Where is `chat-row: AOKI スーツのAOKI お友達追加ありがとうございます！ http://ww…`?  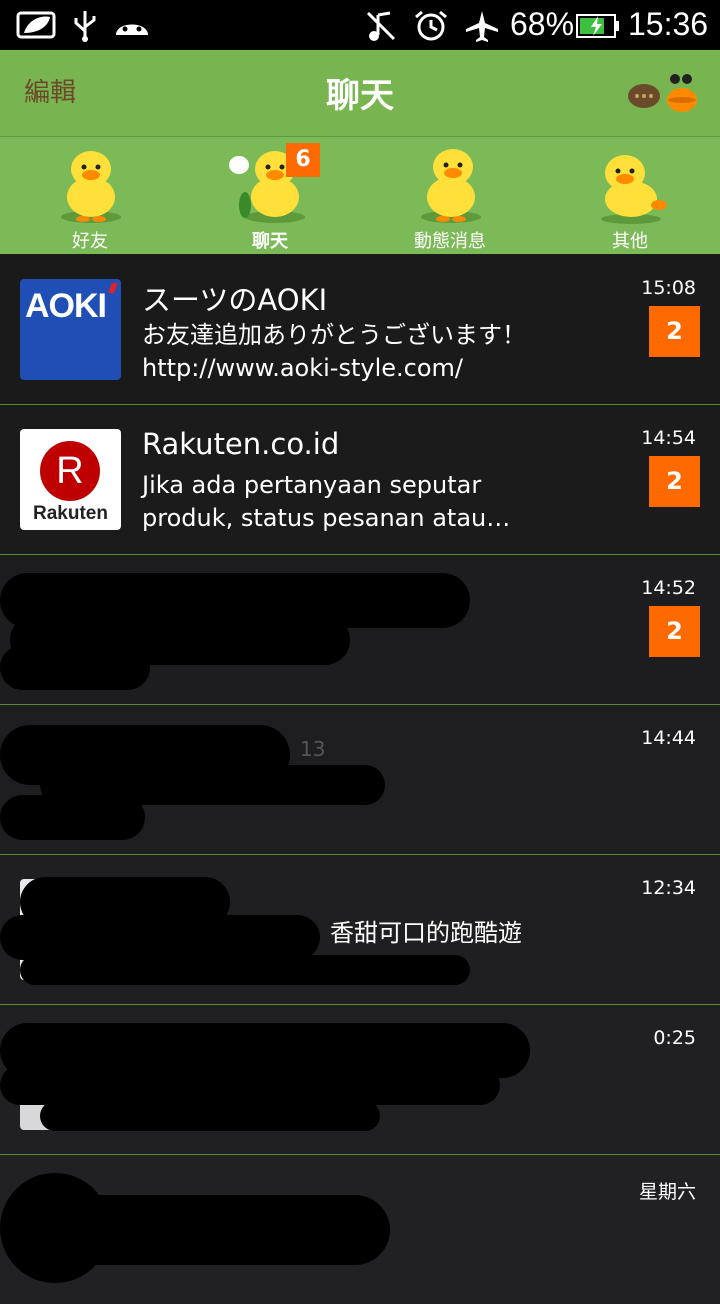
chat-row: AOKI スーツのAOKI お友達追加ありがとうございます！ http://ww… is located at coordinates (360, 330).